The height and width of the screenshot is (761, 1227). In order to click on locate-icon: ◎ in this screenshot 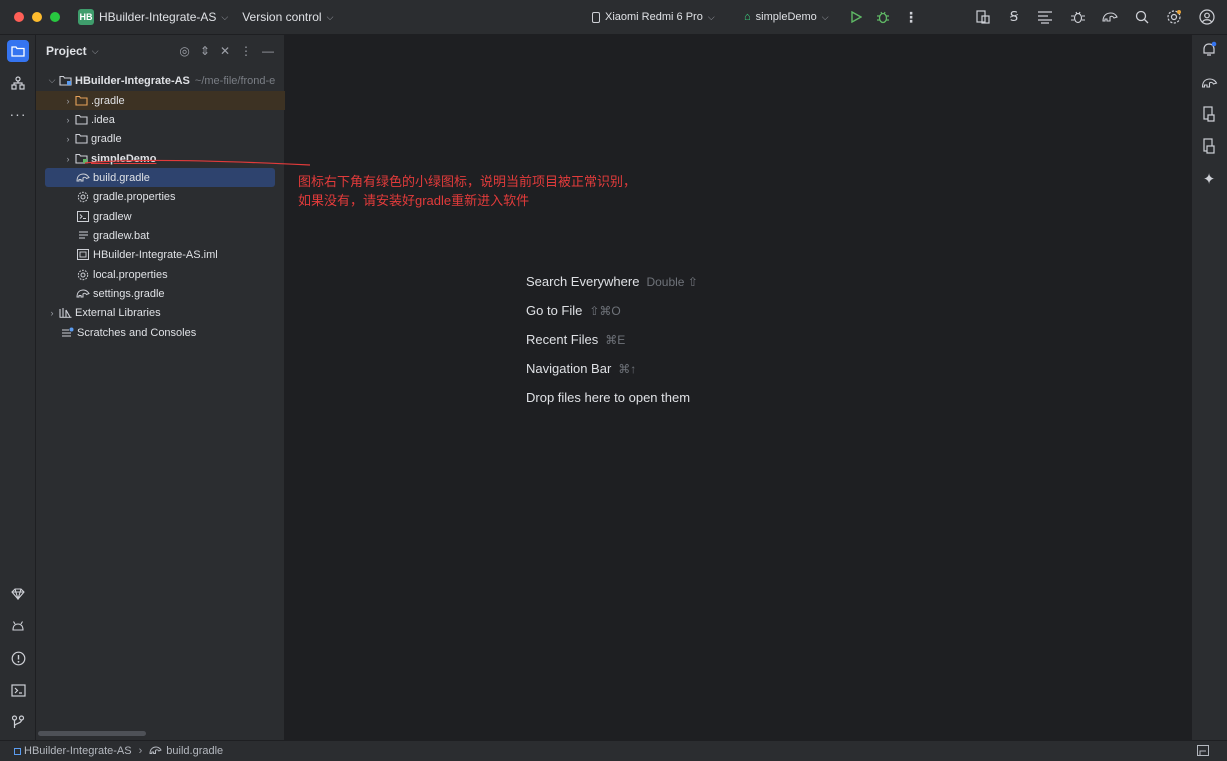, I will do `click(184, 51)`.